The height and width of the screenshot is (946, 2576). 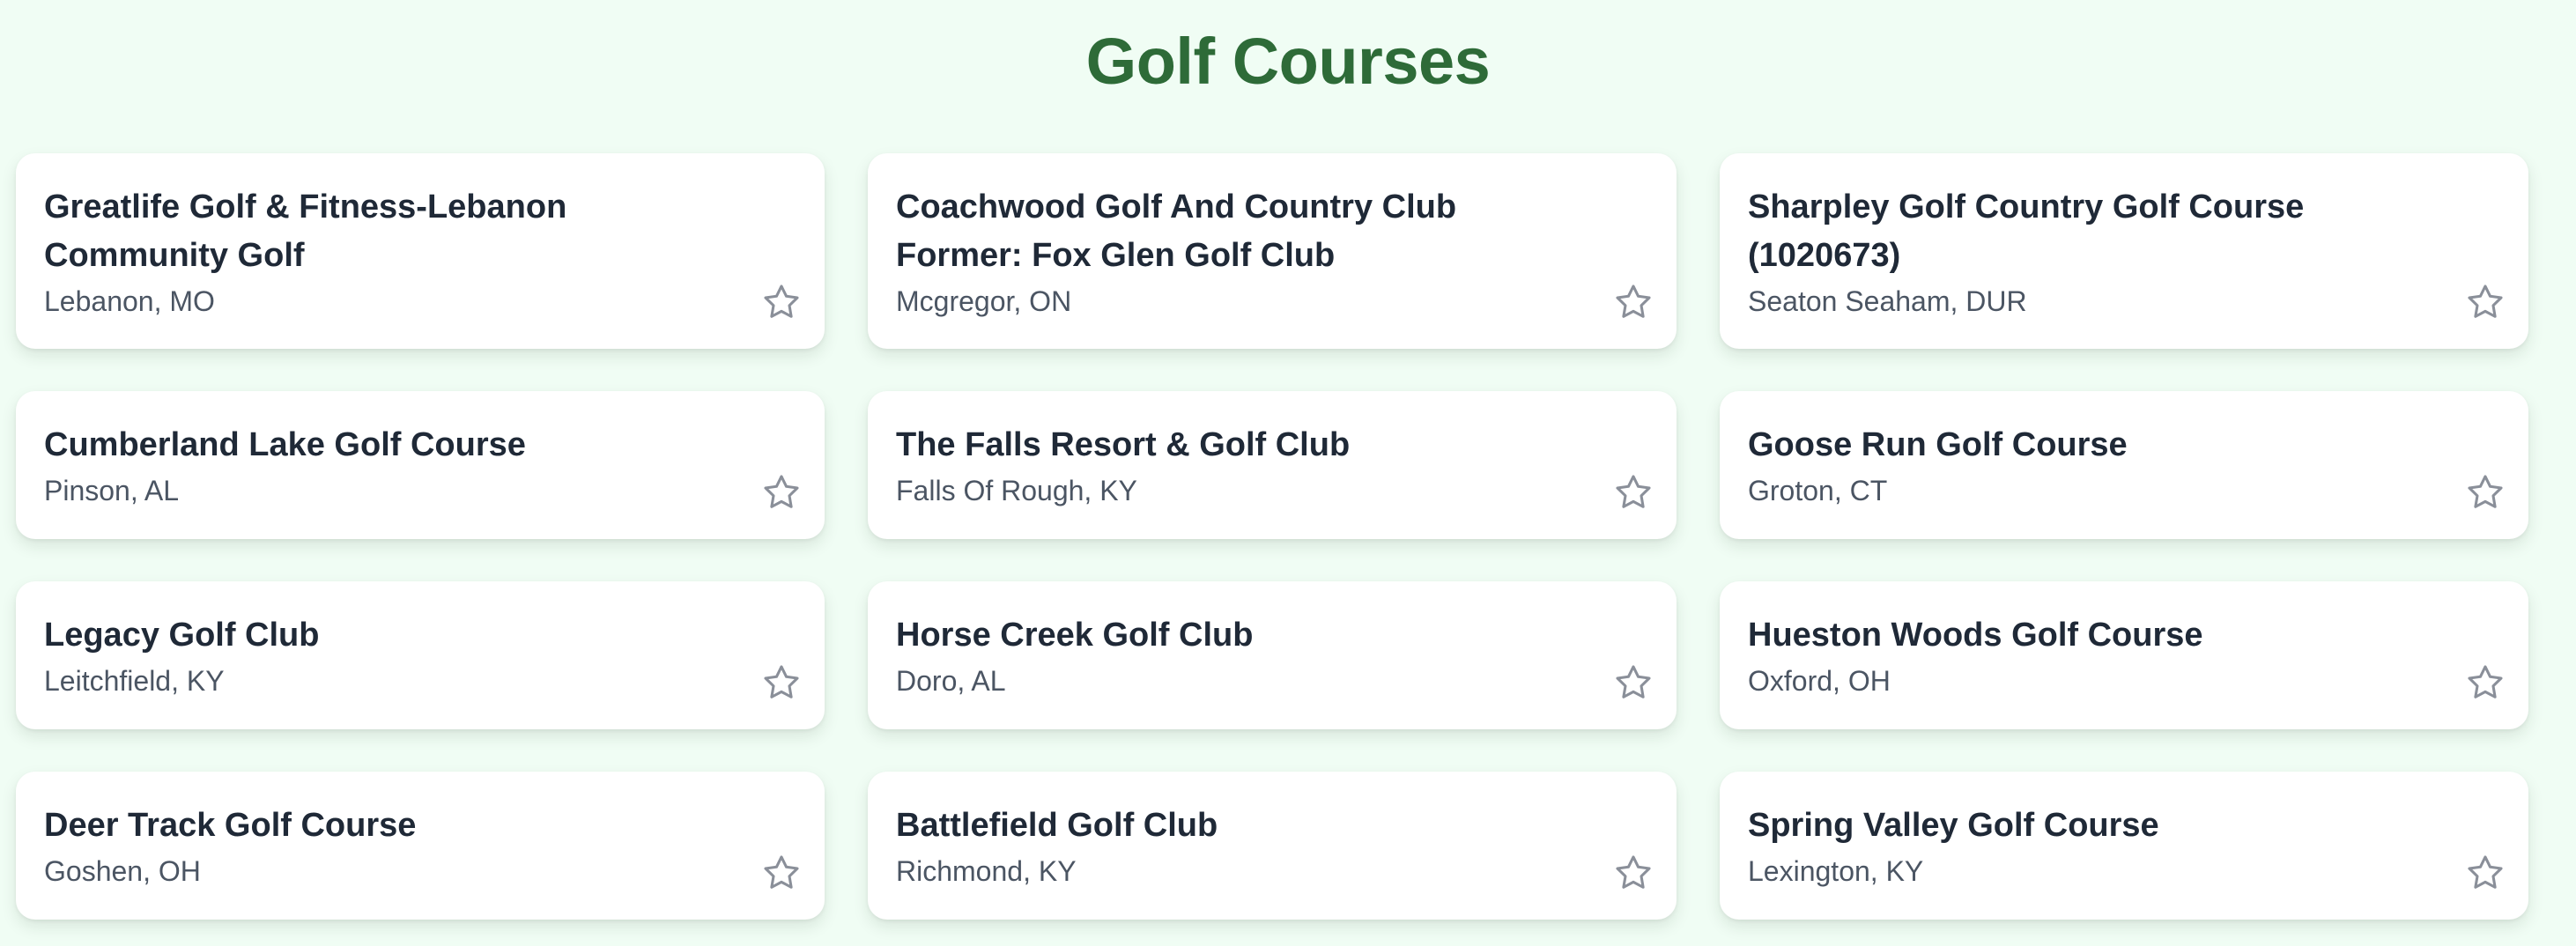 I want to click on course-location: Mcgregor, ON, so click(x=984, y=301).